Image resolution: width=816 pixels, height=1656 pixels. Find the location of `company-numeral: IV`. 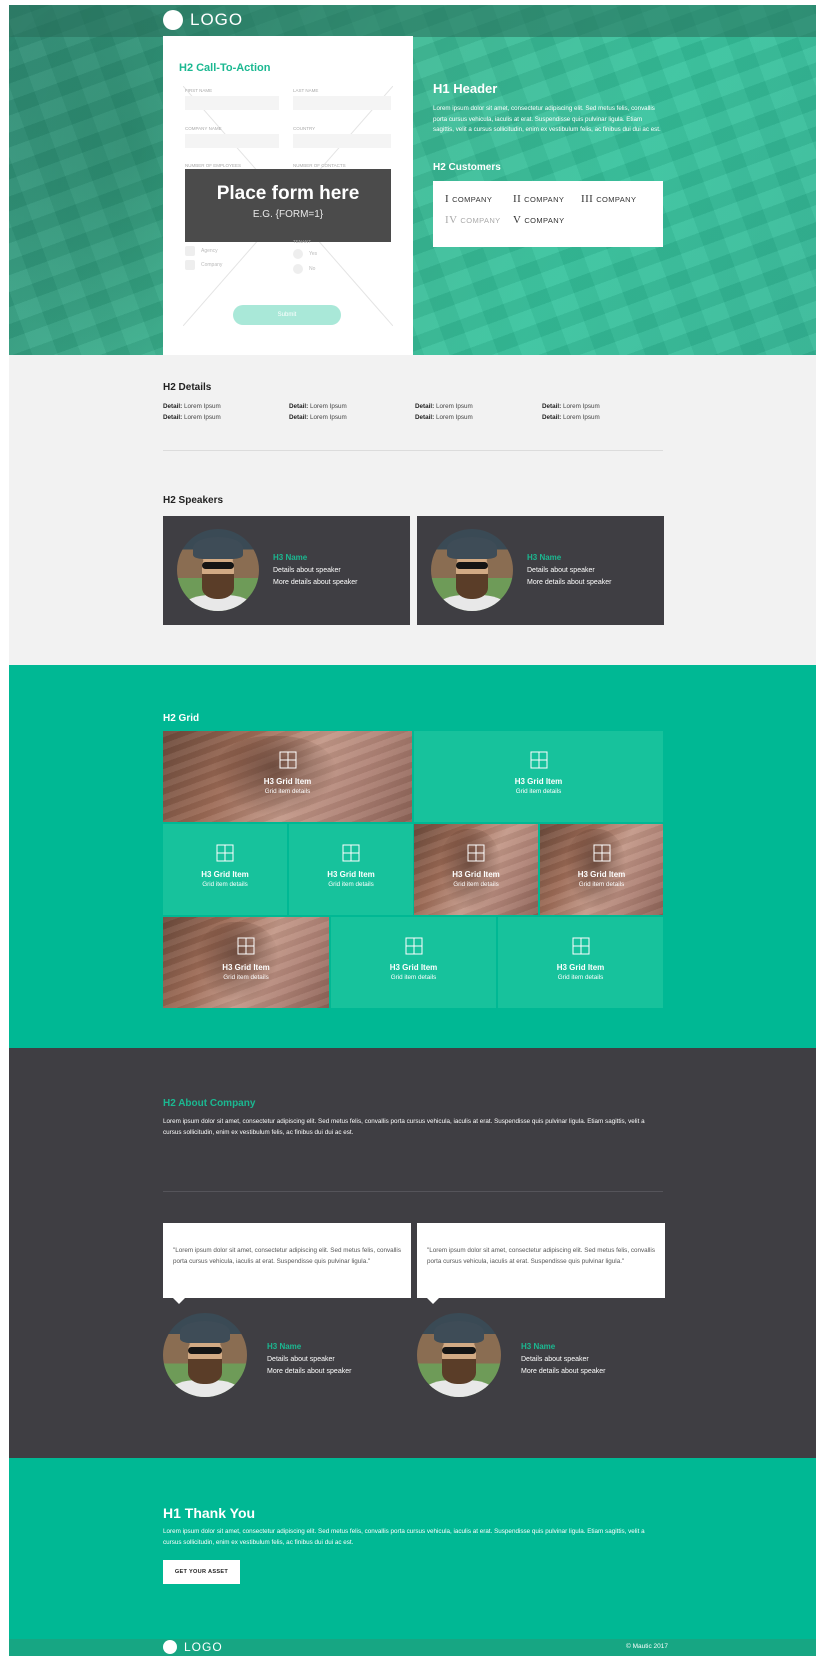

company-numeral: IV is located at coordinates (451, 220).